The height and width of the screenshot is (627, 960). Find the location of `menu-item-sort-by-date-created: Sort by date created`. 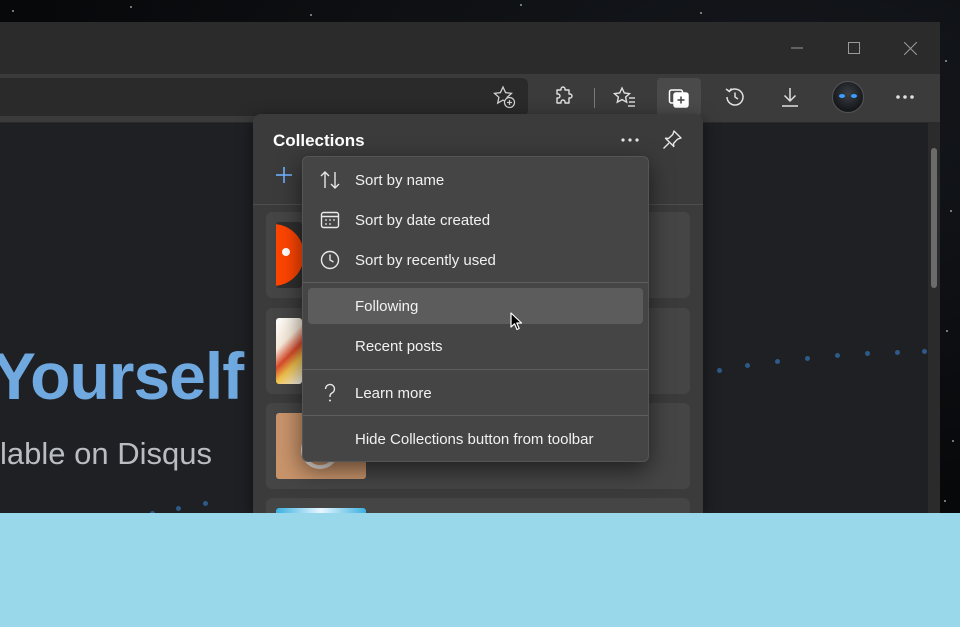

menu-item-sort-by-date-created: Sort by date created is located at coordinates (475, 220).